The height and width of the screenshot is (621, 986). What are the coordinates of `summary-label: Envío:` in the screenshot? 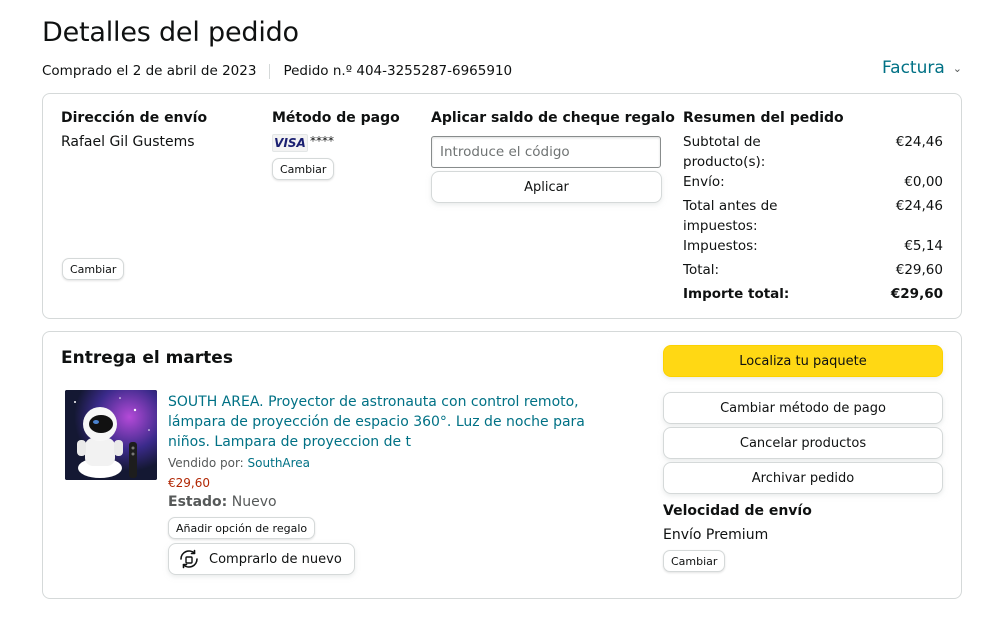 It's located at (704, 182).